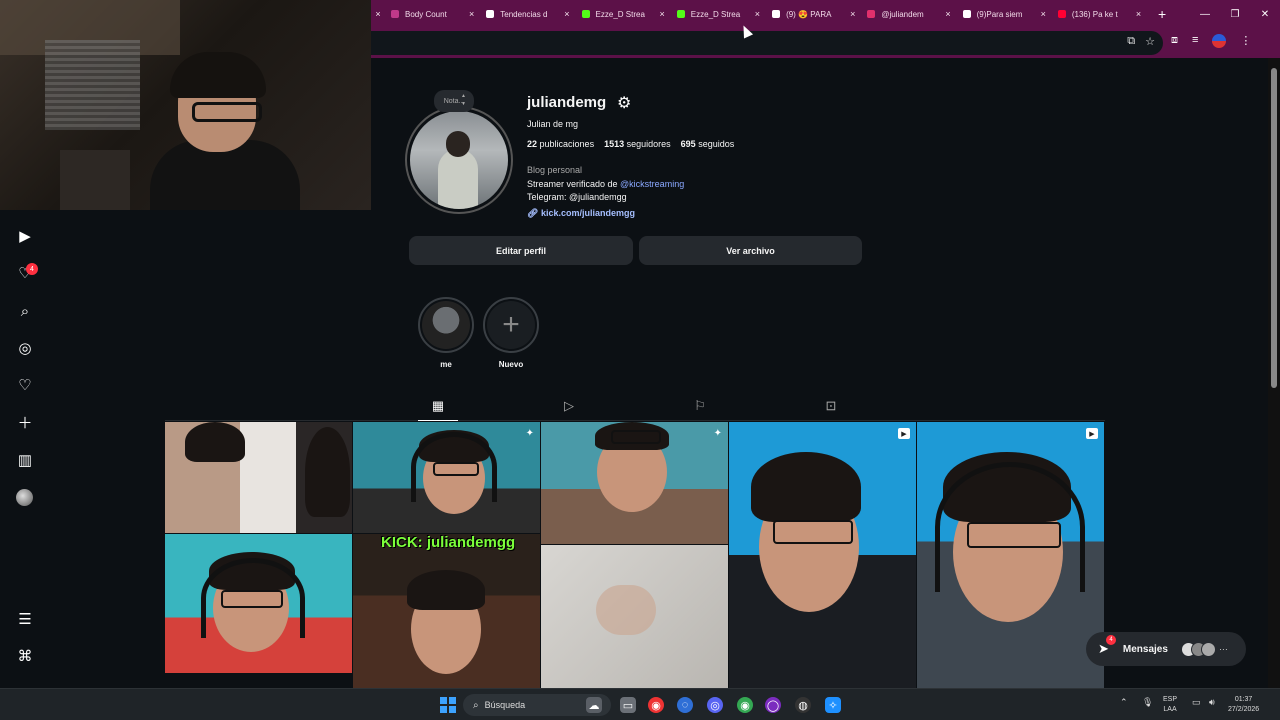 The height and width of the screenshot is (720, 1280). What do you see at coordinates (773, 705) in the screenshot?
I see `app-icon: ◯` at bounding box center [773, 705].